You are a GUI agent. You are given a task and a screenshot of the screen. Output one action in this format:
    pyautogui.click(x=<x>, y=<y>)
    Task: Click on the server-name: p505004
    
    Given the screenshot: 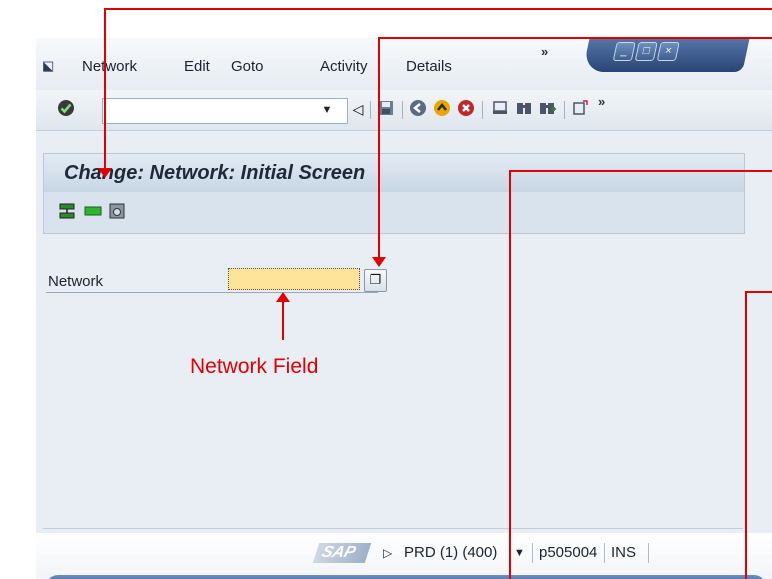 What is the action you would take?
    pyautogui.click(x=568, y=552)
    